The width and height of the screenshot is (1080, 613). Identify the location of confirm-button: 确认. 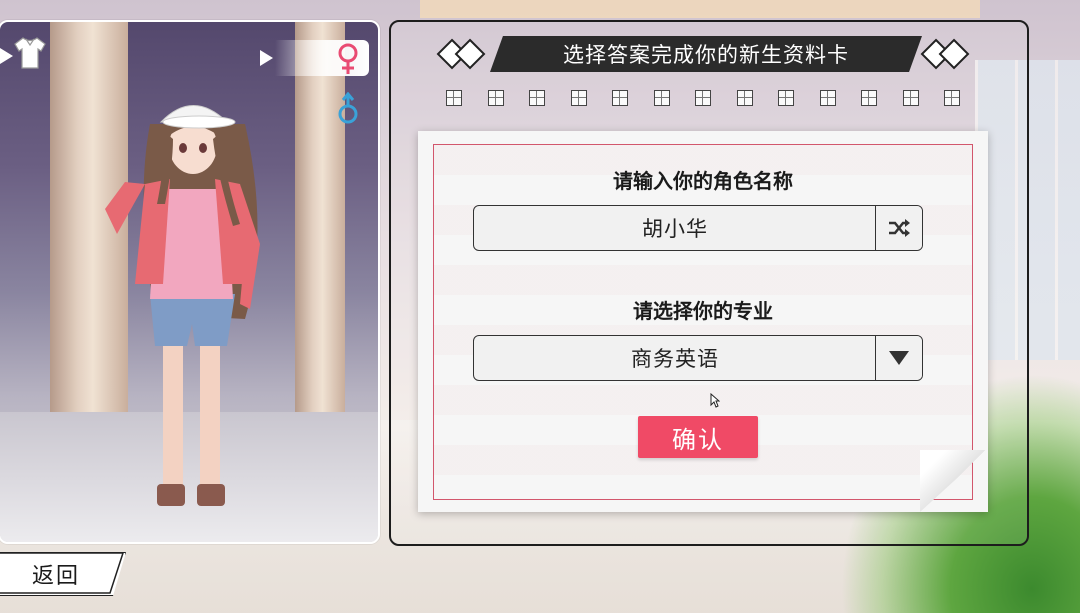
(698, 437).